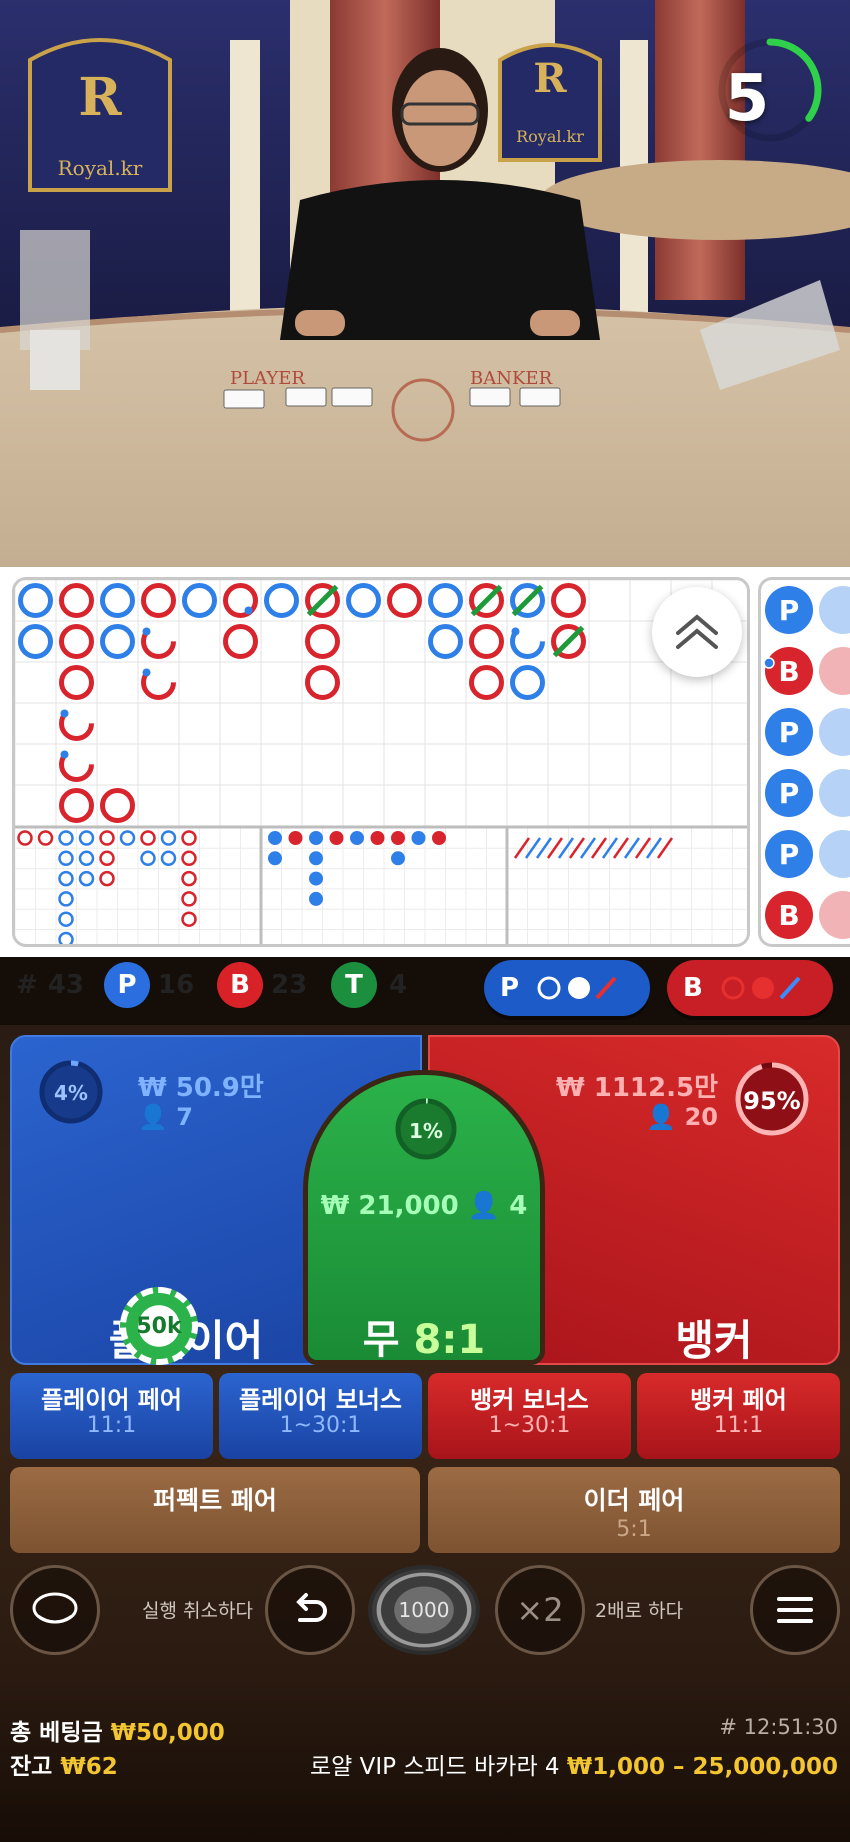  Describe the element at coordinates (197, 1611) in the screenshot. I see `undo-label: 실행 취소하다` at that location.